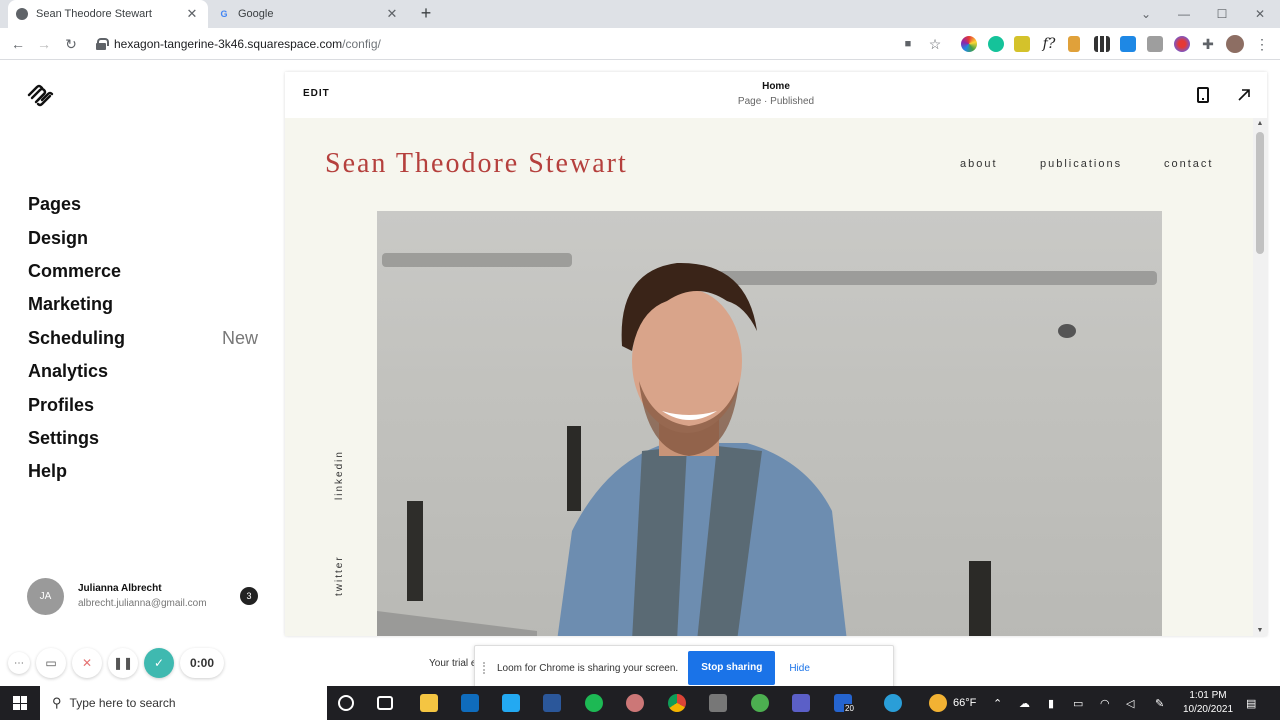 This screenshot has width=1280, height=720. I want to click on squarespace-logo-icon, so click(40, 96).